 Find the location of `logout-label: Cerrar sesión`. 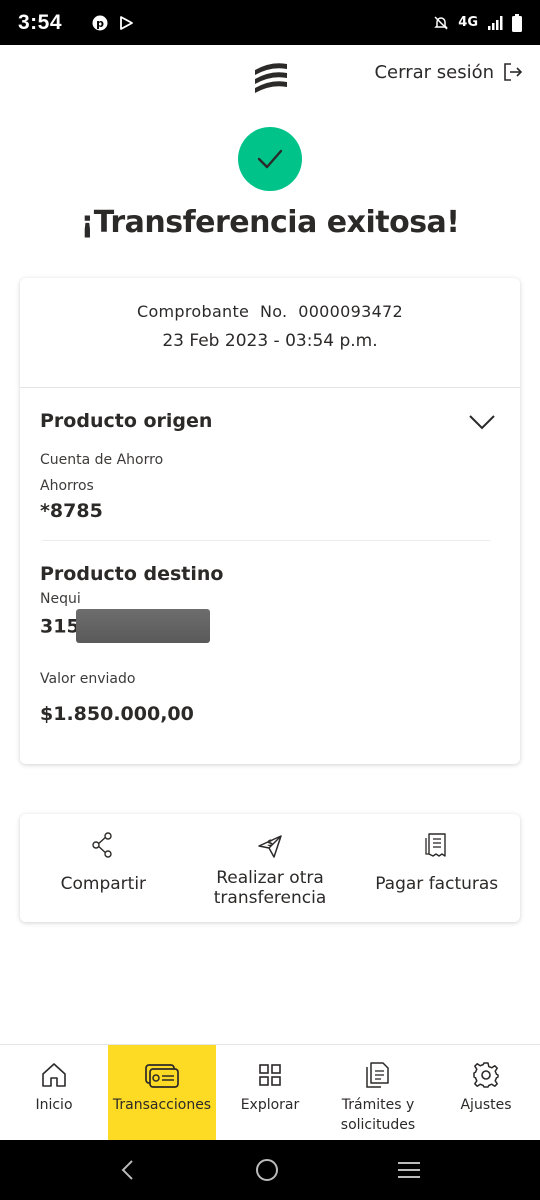

logout-label: Cerrar sesión is located at coordinates (434, 72).